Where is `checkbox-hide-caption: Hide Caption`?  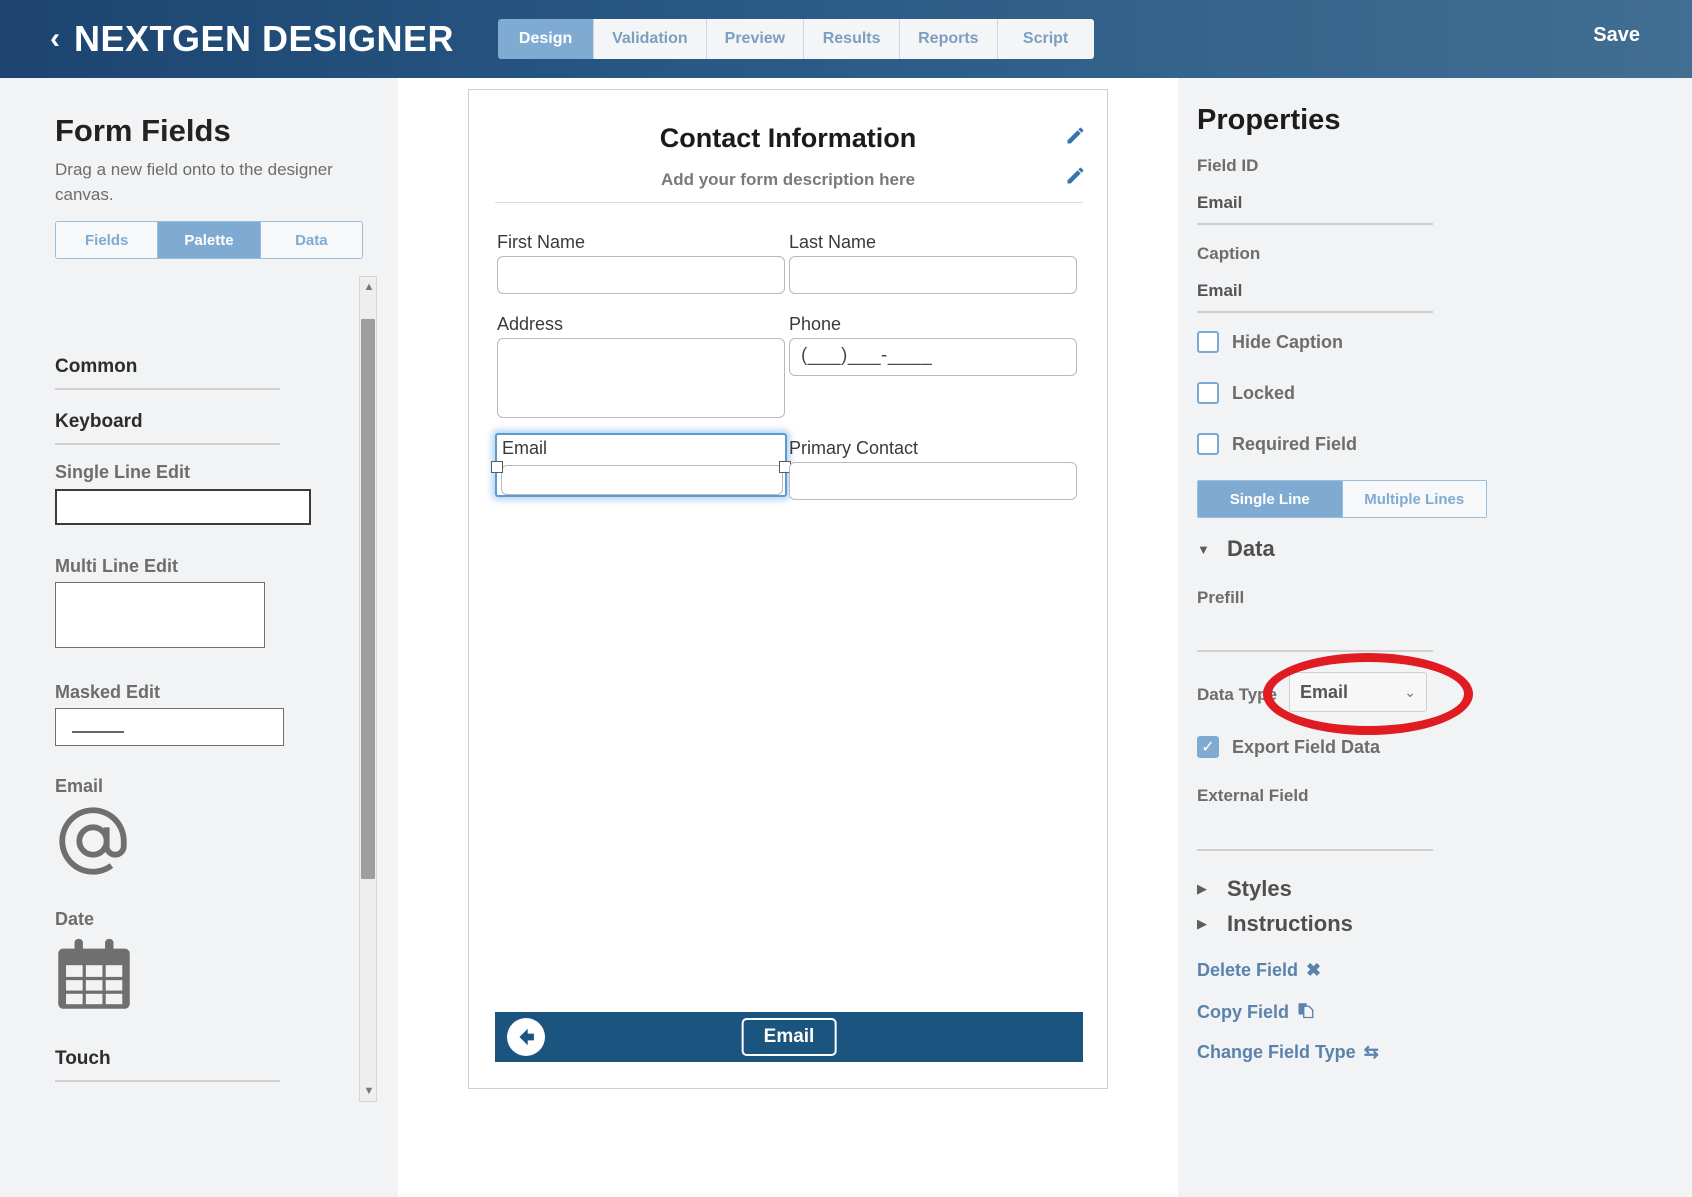 checkbox-hide-caption: Hide Caption is located at coordinates (1270, 342).